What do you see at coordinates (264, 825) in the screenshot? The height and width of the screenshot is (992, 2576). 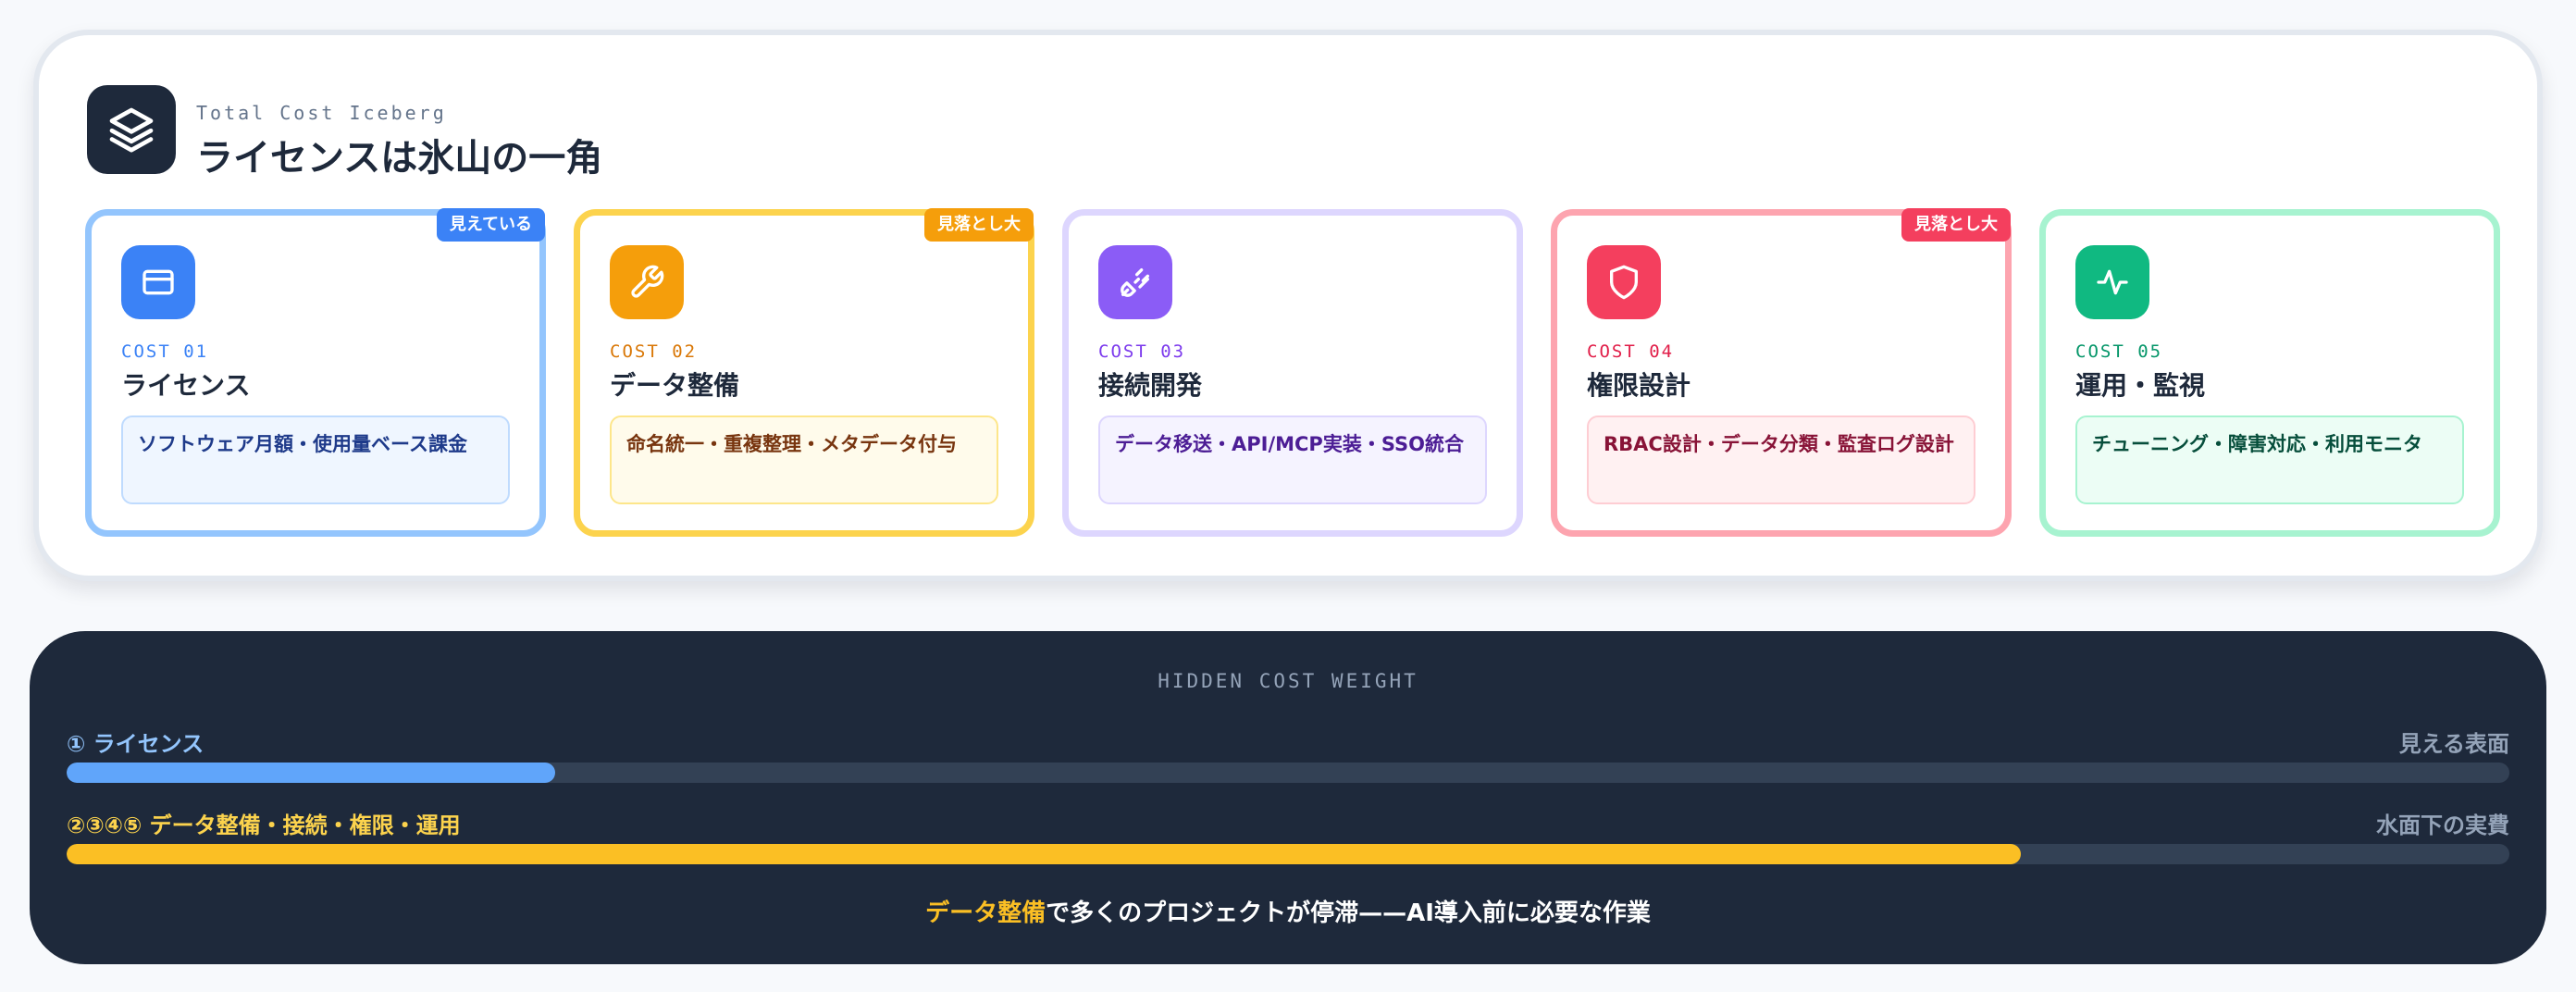 I see `bar-label-hidden: ②③④⑤ データ整備・接続・権限・運用` at bounding box center [264, 825].